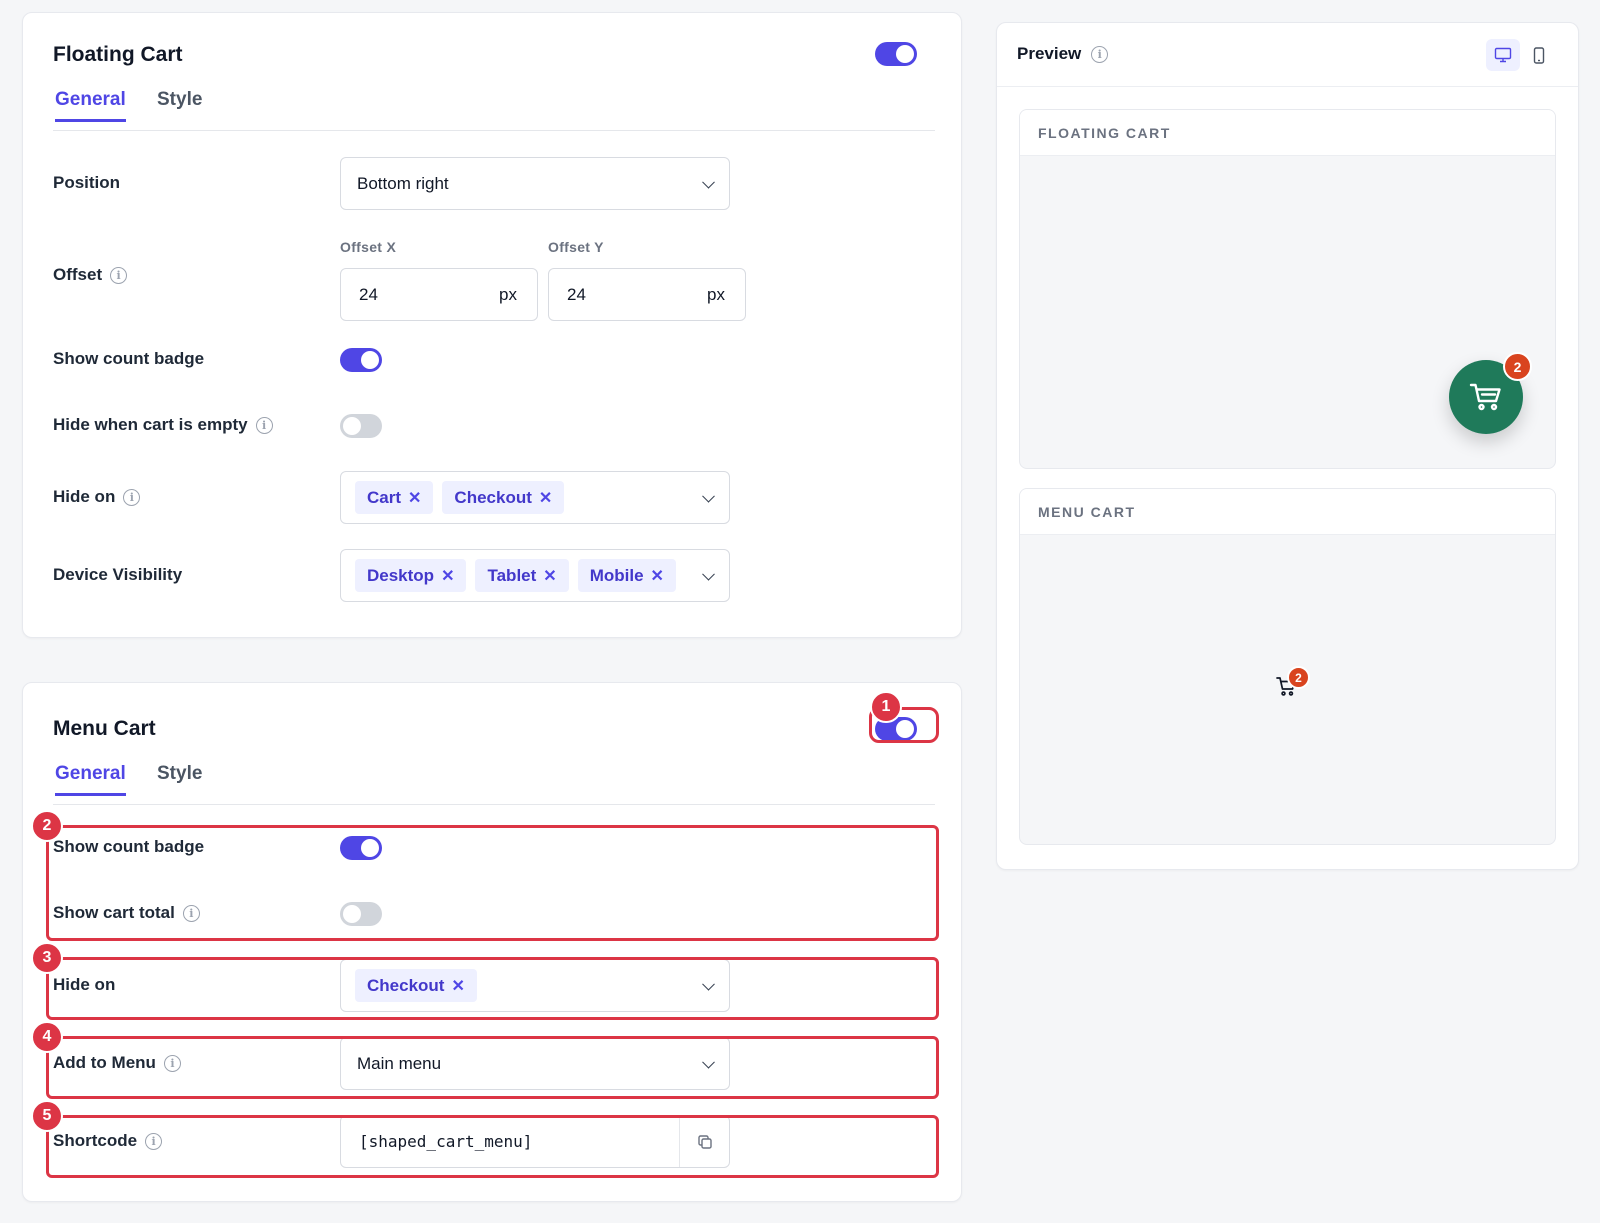 This screenshot has height=1223, width=1600. I want to click on shortcode-text: Shortcode, so click(95, 1140).